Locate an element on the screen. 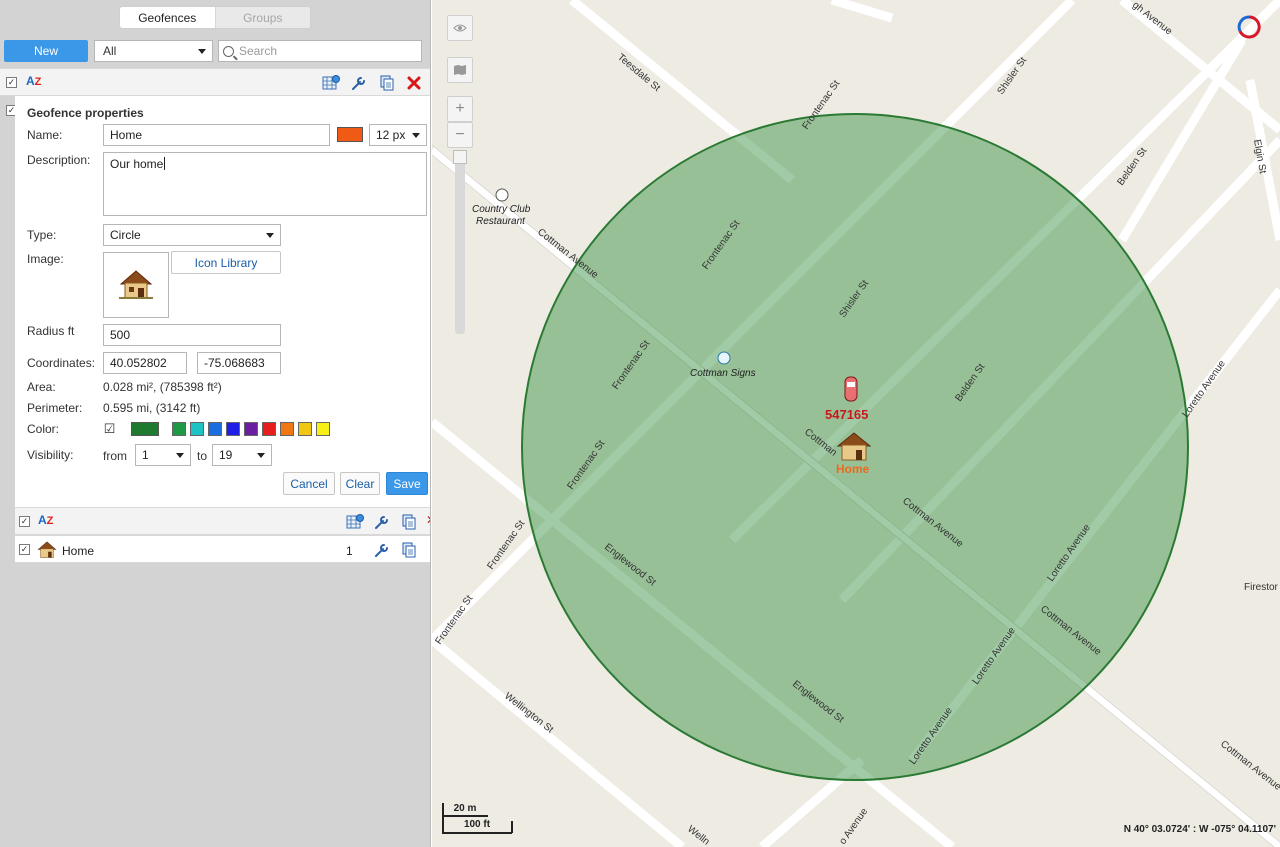 The height and width of the screenshot is (847, 1280). visibility-from-select: 1 is located at coordinates (163, 455).